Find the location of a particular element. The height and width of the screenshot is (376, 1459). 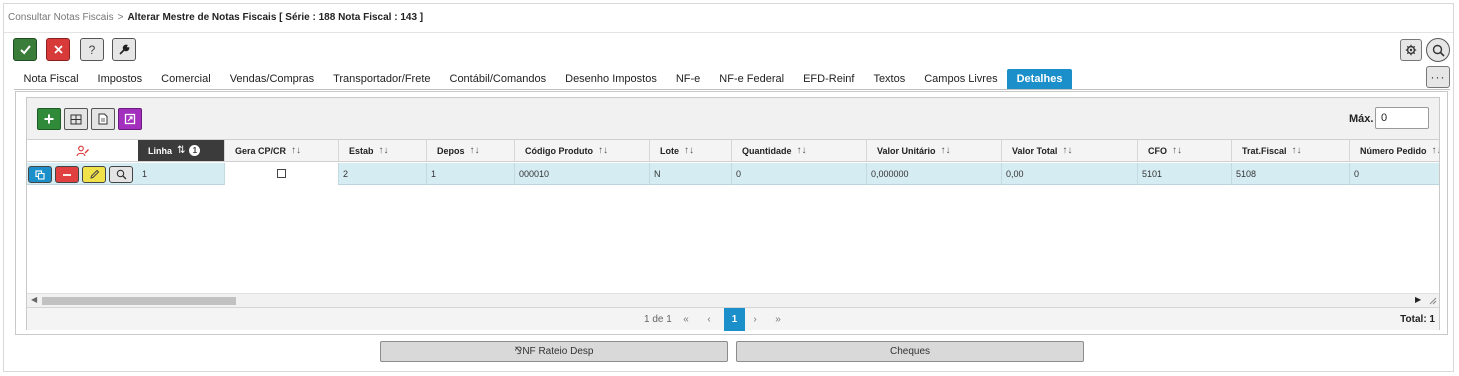

scroll-right-icon: ▶ is located at coordinates (1418, 299).